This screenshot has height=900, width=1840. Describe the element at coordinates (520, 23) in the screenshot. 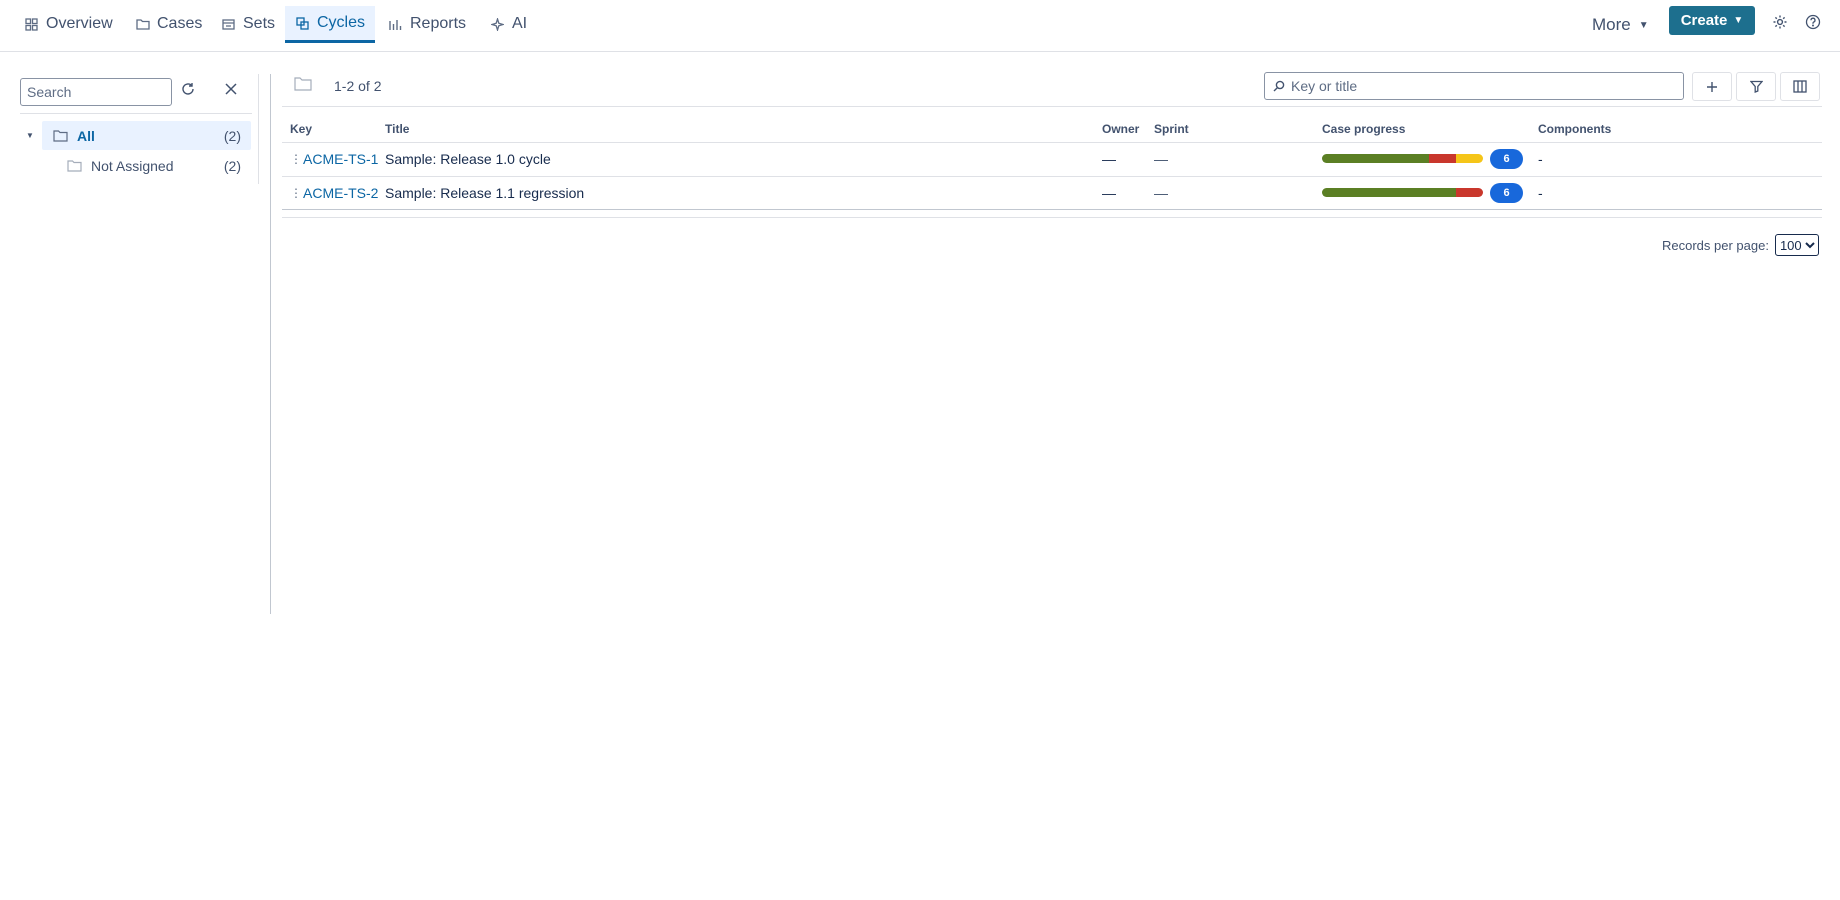

I see `tab-label: AI` at that location.